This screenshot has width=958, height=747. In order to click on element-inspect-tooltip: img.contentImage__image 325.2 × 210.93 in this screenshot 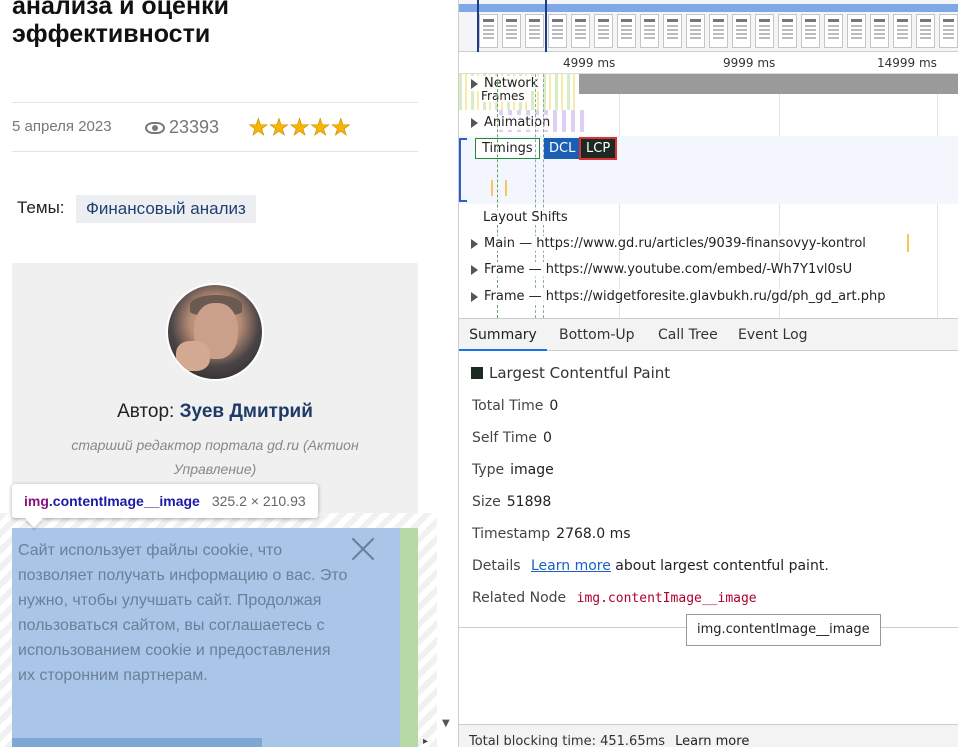, I will do `click(165, 501)`.